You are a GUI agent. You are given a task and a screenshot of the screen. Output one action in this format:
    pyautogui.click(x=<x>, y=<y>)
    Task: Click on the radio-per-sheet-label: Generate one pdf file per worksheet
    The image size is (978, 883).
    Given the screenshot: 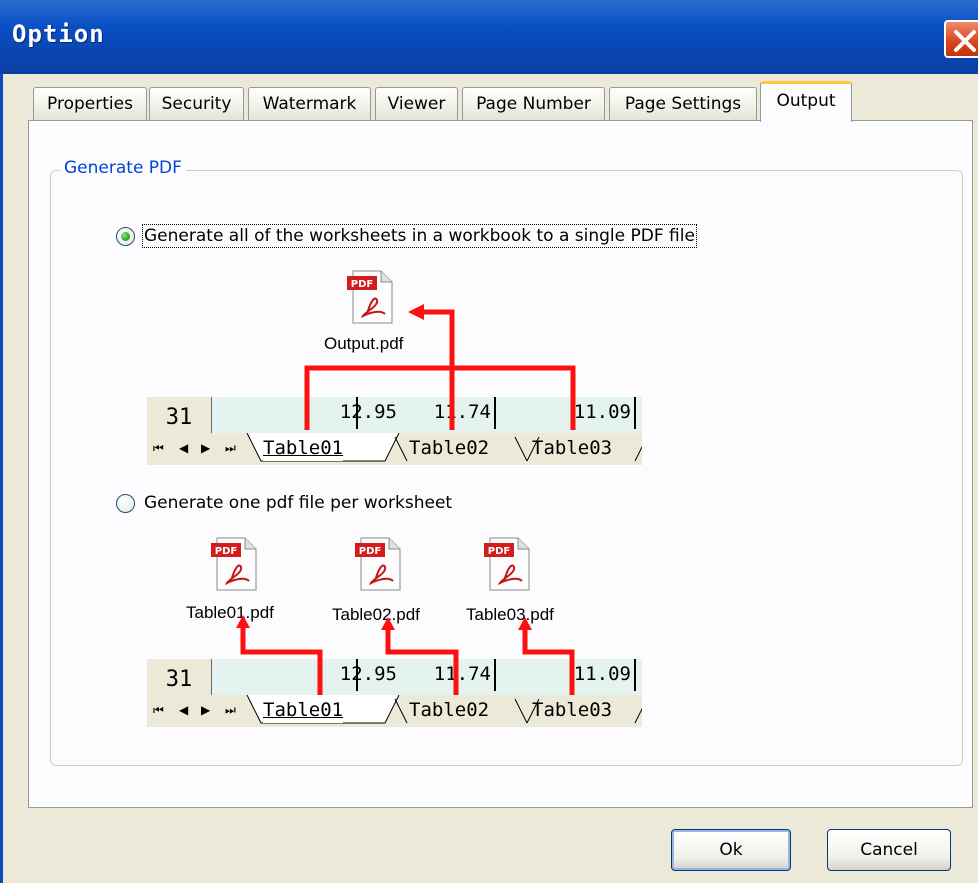 What is the action you would take?
    pyautogui.click(x=298, y=503)
    